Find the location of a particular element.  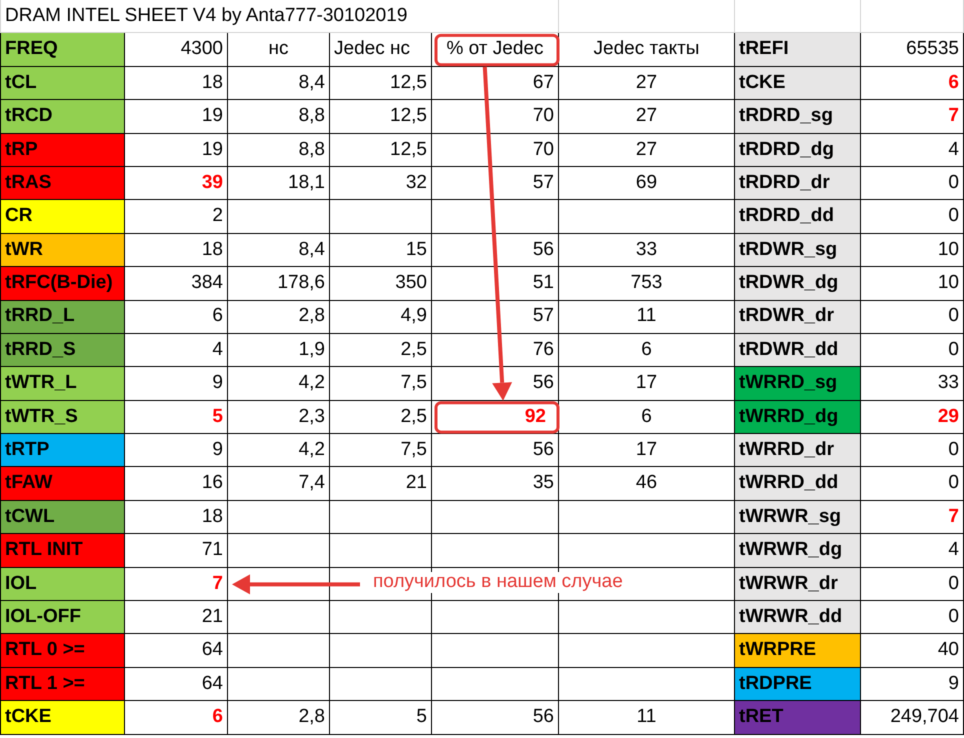

row-label: tRDRD_sg is located at coordinates (798, 117).